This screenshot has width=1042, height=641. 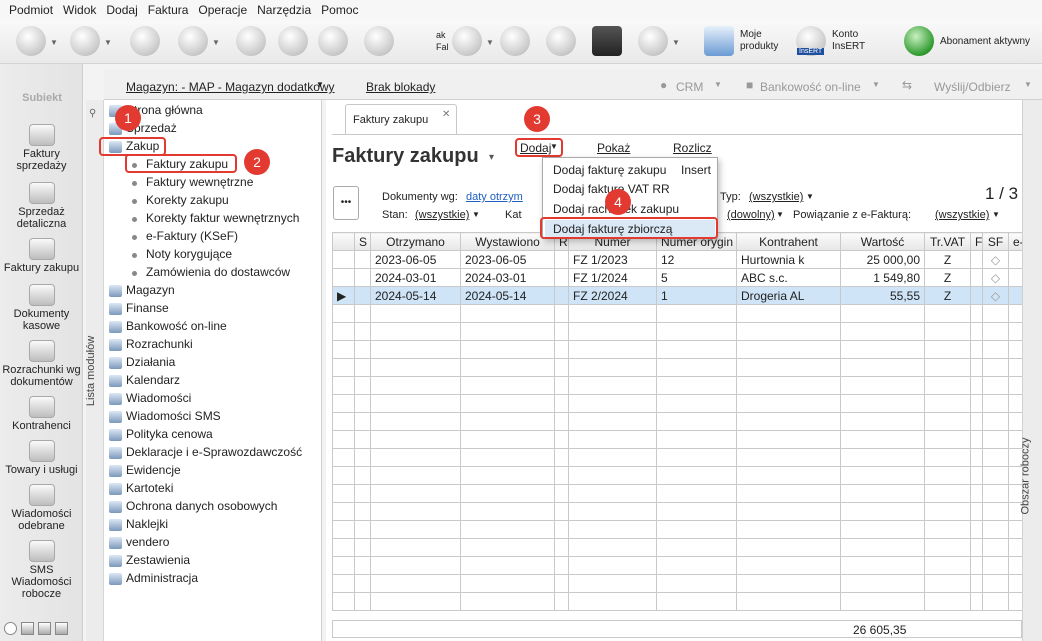 I want to click on submodule-item: Korekty zakupu, so click(x=187, y=200).